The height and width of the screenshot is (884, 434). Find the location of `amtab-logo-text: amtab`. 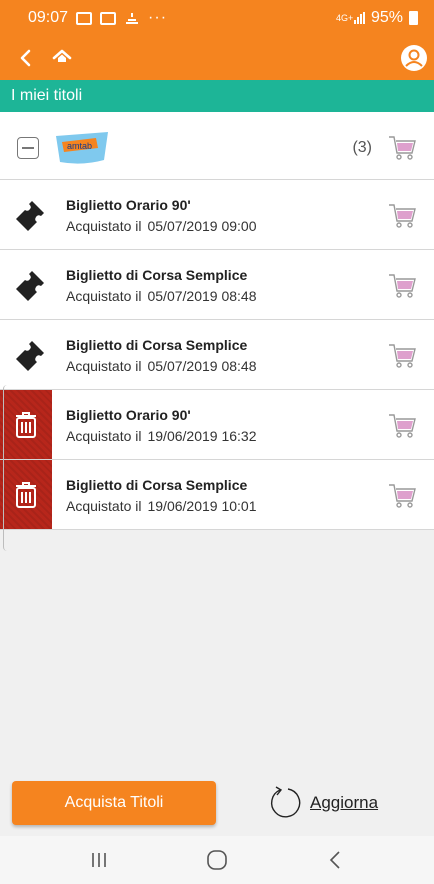

amtab-logo-text: amtab is located at coordinates (79, 146).